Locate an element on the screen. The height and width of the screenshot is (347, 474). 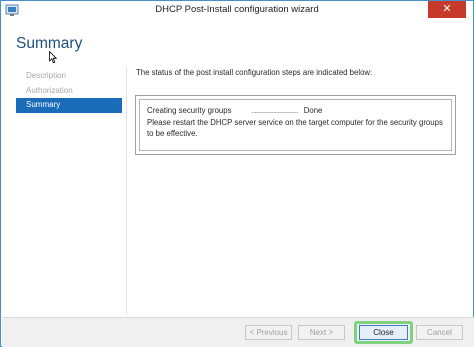
button-bar: < Previous Next > Close Cancel is located at coordinates (238, 332).